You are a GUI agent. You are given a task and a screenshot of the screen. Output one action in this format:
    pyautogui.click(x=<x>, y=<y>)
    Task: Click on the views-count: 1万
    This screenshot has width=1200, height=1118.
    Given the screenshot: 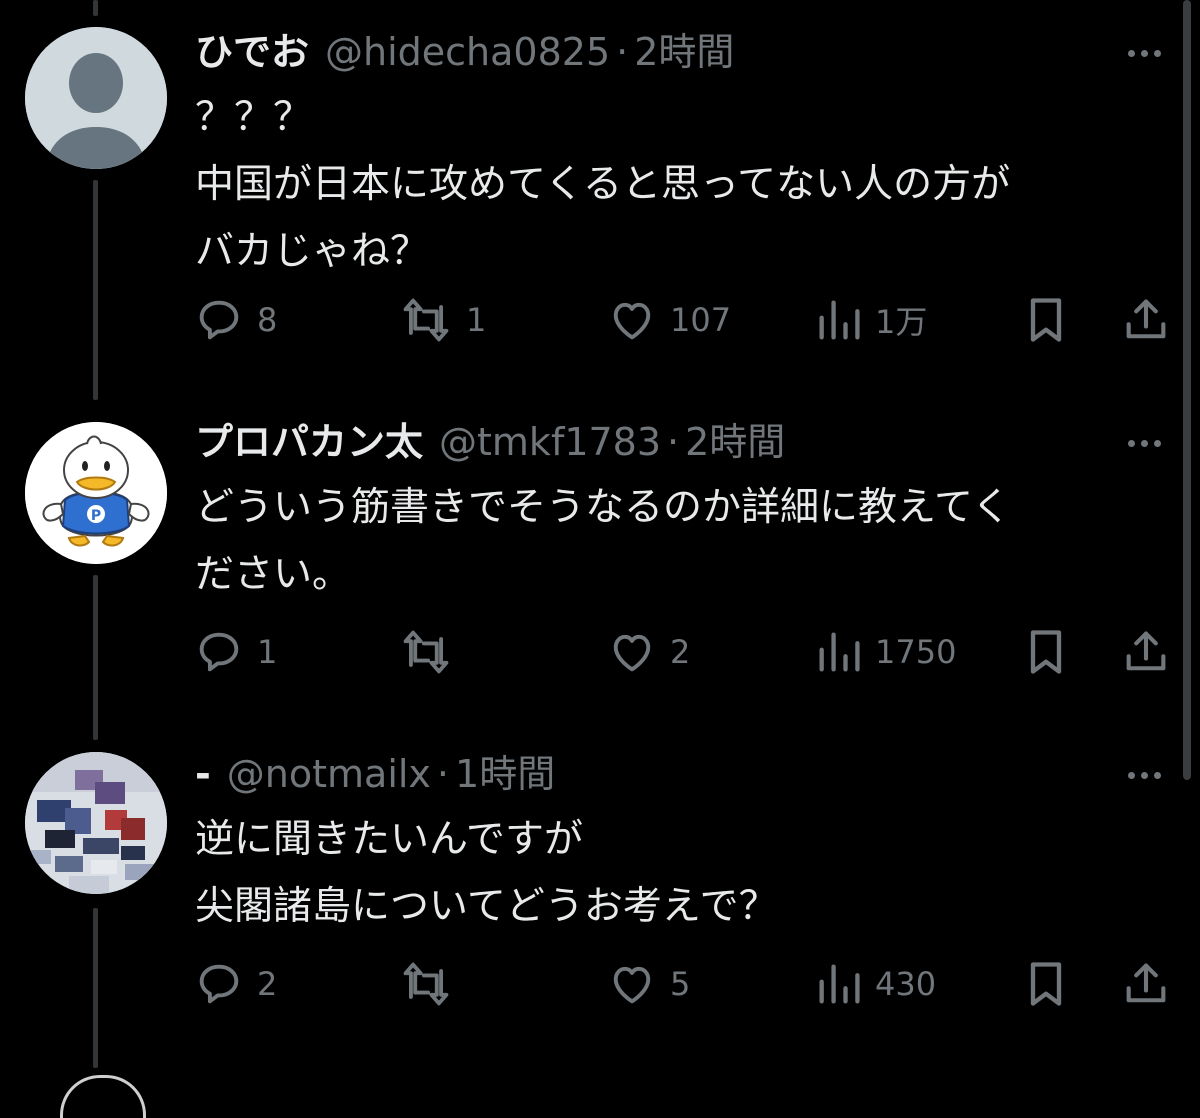 What is the action you would take?
    pyautogui.click(x=901, y=322)
    